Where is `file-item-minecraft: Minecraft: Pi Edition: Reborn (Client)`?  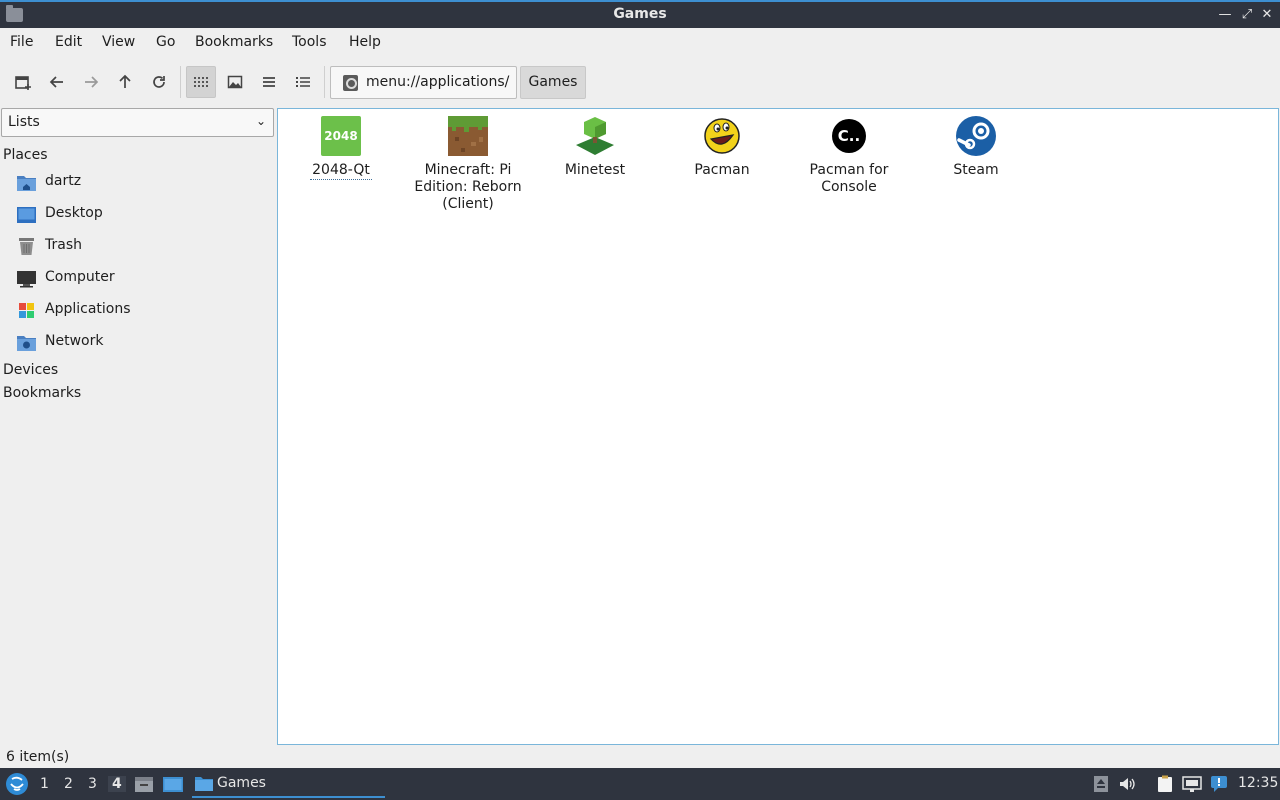
file-item-minecraft: Minecraft: Pi Edition: Reborn (Client) is located at coordinates (468, 164).